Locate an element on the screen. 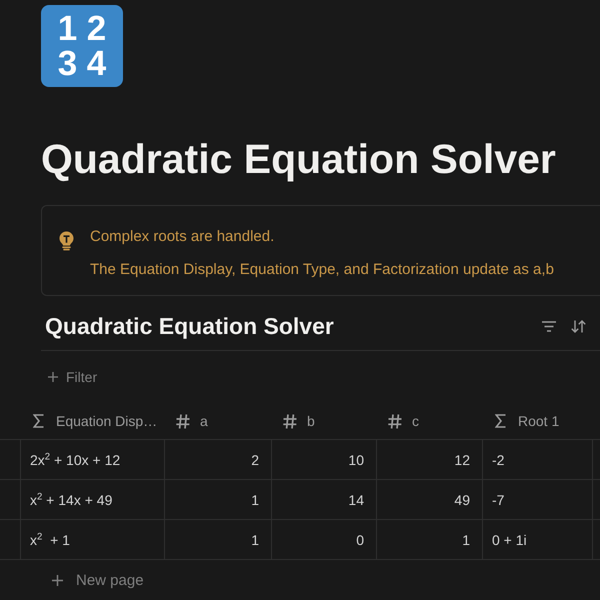  column-header: b is located at coordinates (324, 421).